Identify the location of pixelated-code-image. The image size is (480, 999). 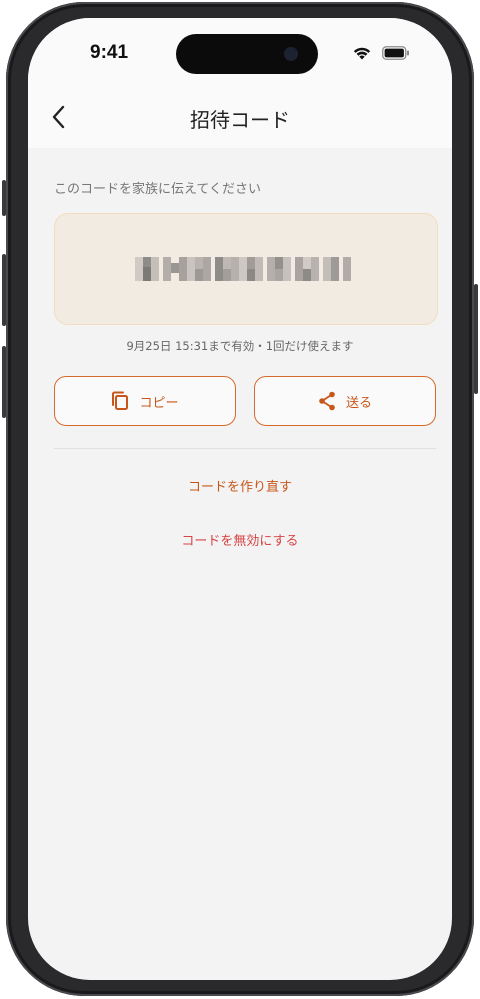
(243, 269).